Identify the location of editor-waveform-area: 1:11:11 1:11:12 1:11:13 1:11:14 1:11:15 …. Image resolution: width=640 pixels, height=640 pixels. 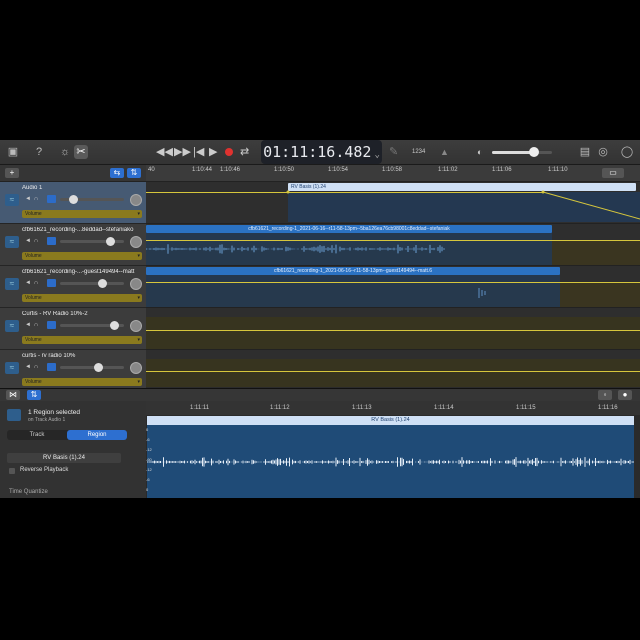
(393, 449).